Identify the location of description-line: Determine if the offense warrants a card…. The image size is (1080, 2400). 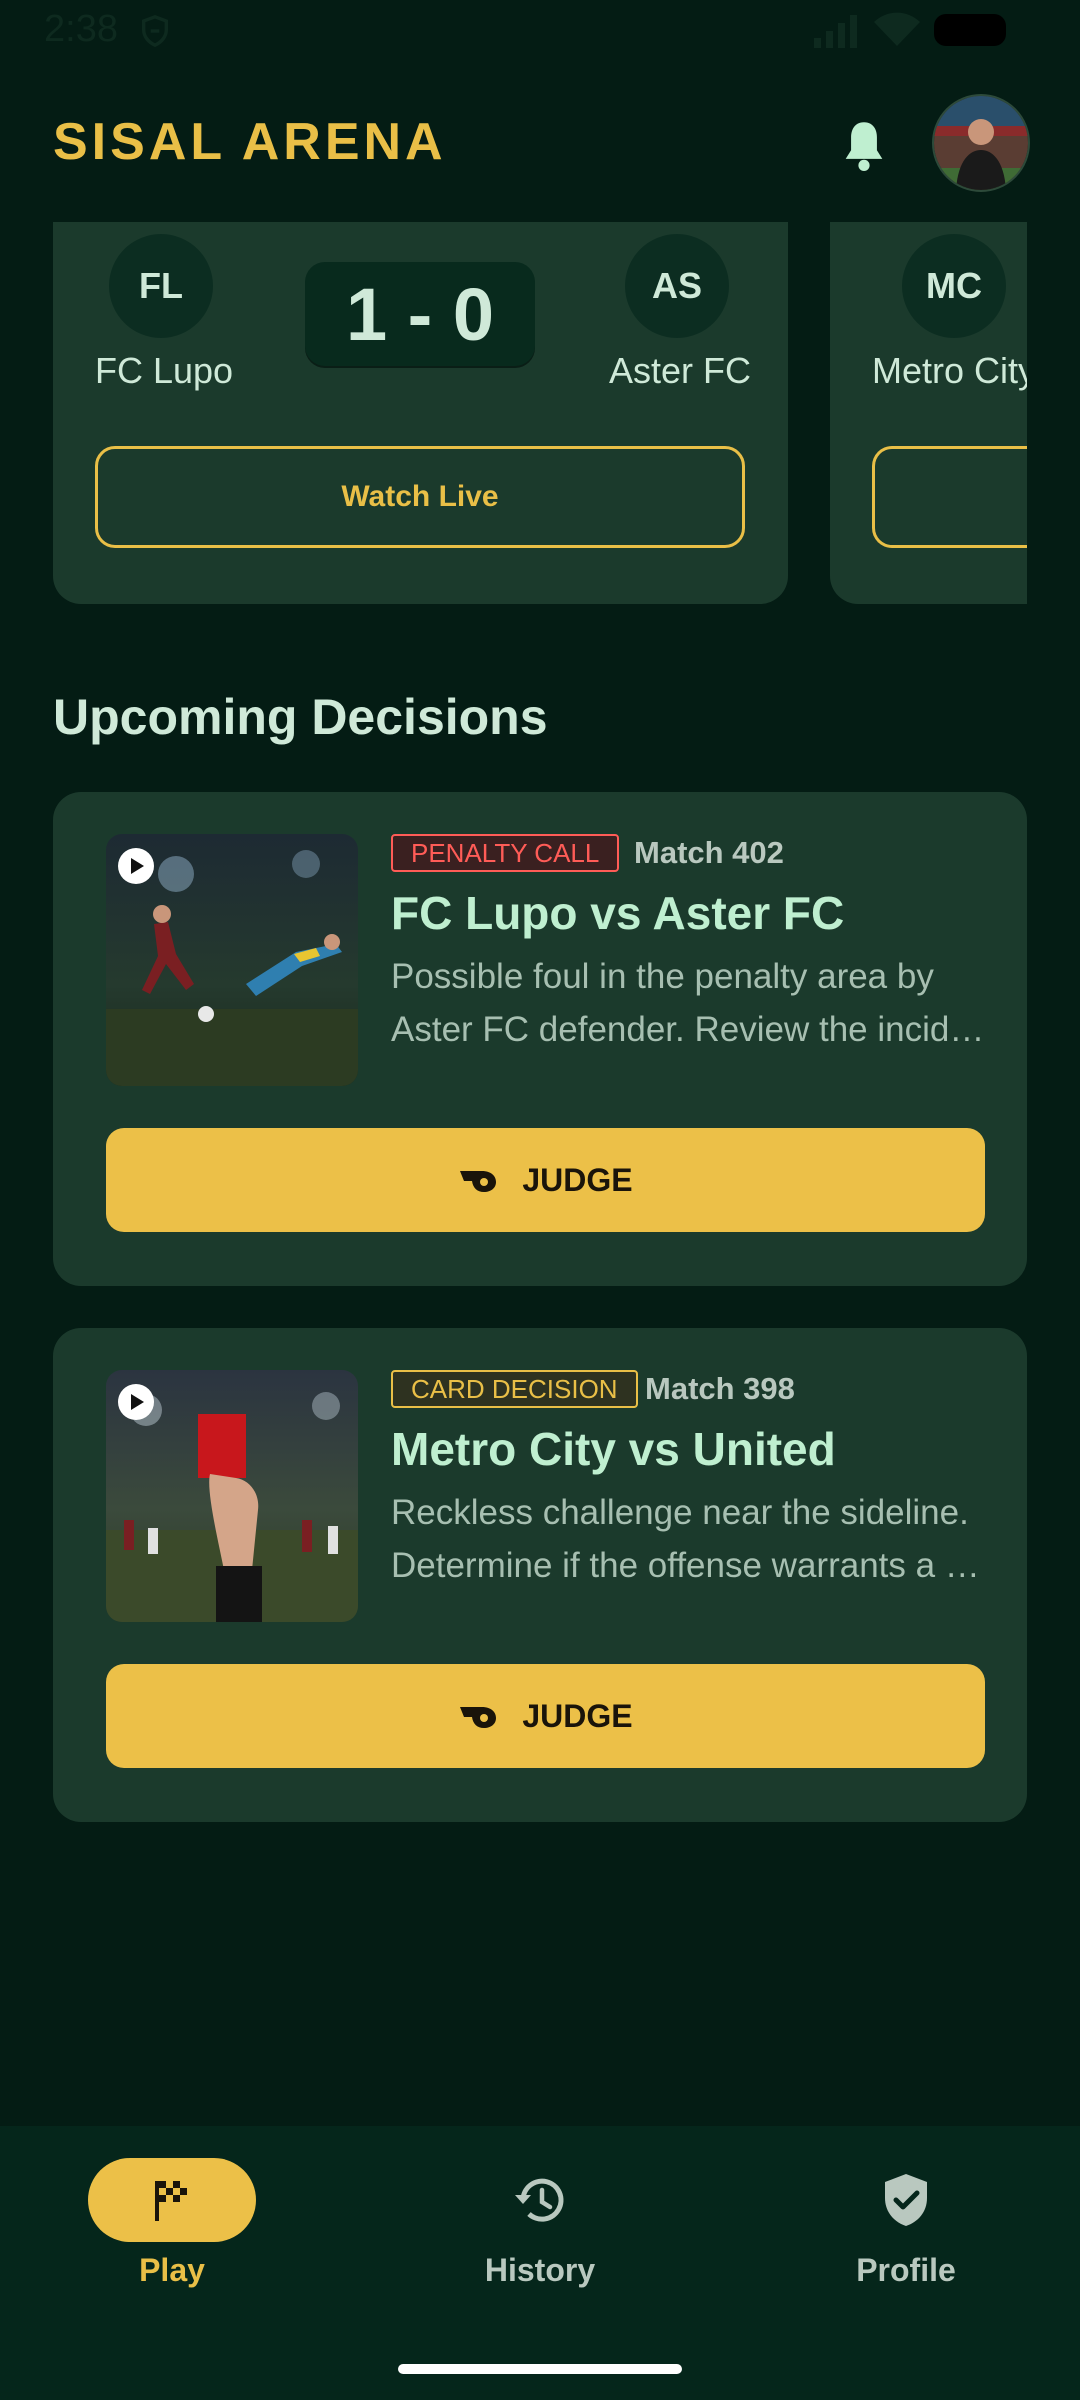
(691, 1565).